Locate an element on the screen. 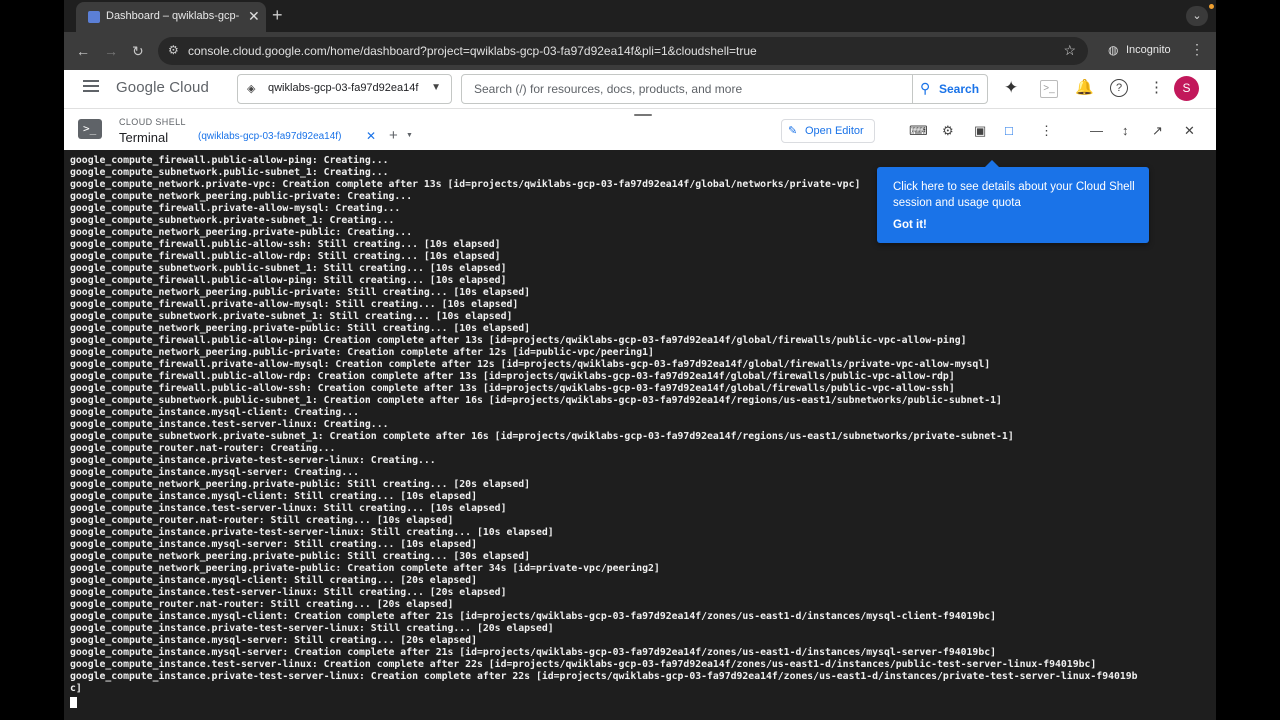 Image resolution: width=1280 pixels, height=720 pixels. search-icon: ⚲ is located at coordinates (925, 88).